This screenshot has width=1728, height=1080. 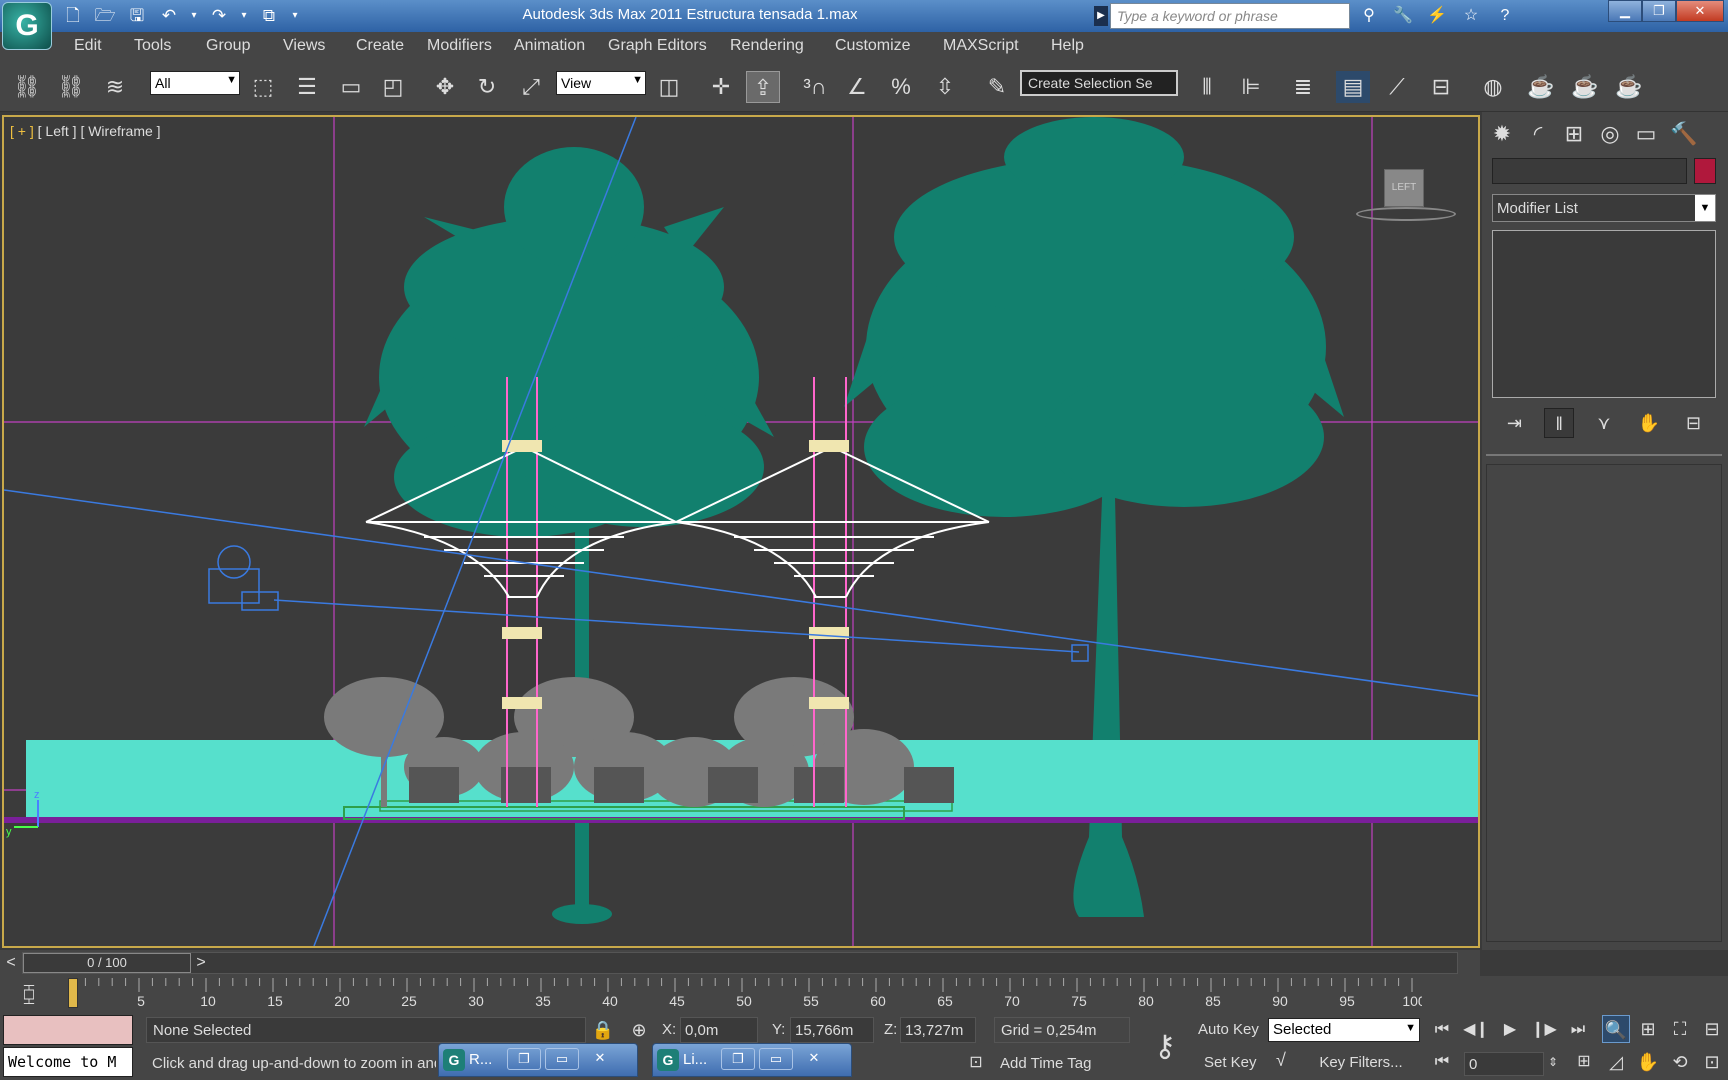 What do you see at coordinates (11, 963) in the screenshot?
I see `time-slider-prev: <` at bounding box center [11, 963].